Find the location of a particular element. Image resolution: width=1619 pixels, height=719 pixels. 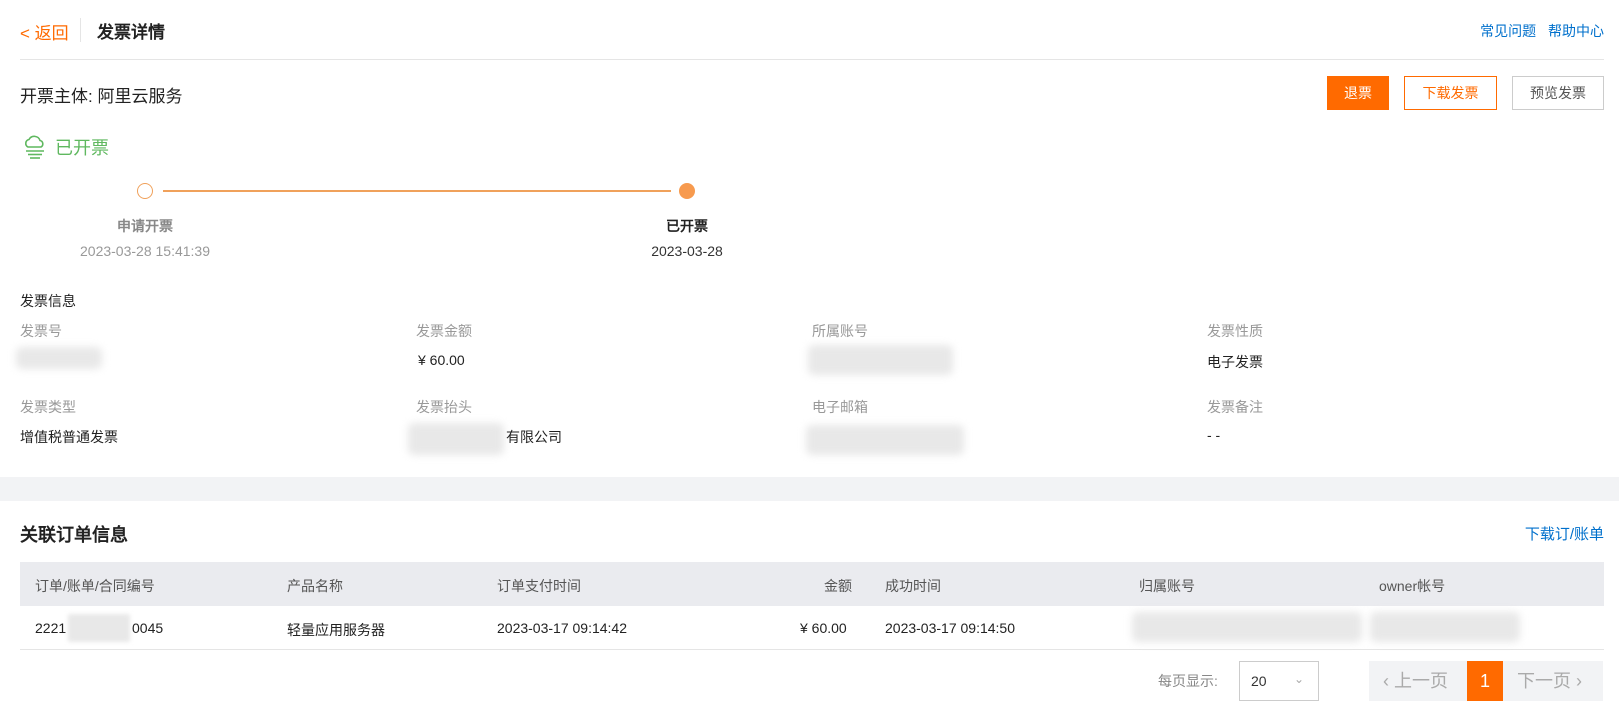

owner-redacted is located at coordinates (1445, 627).